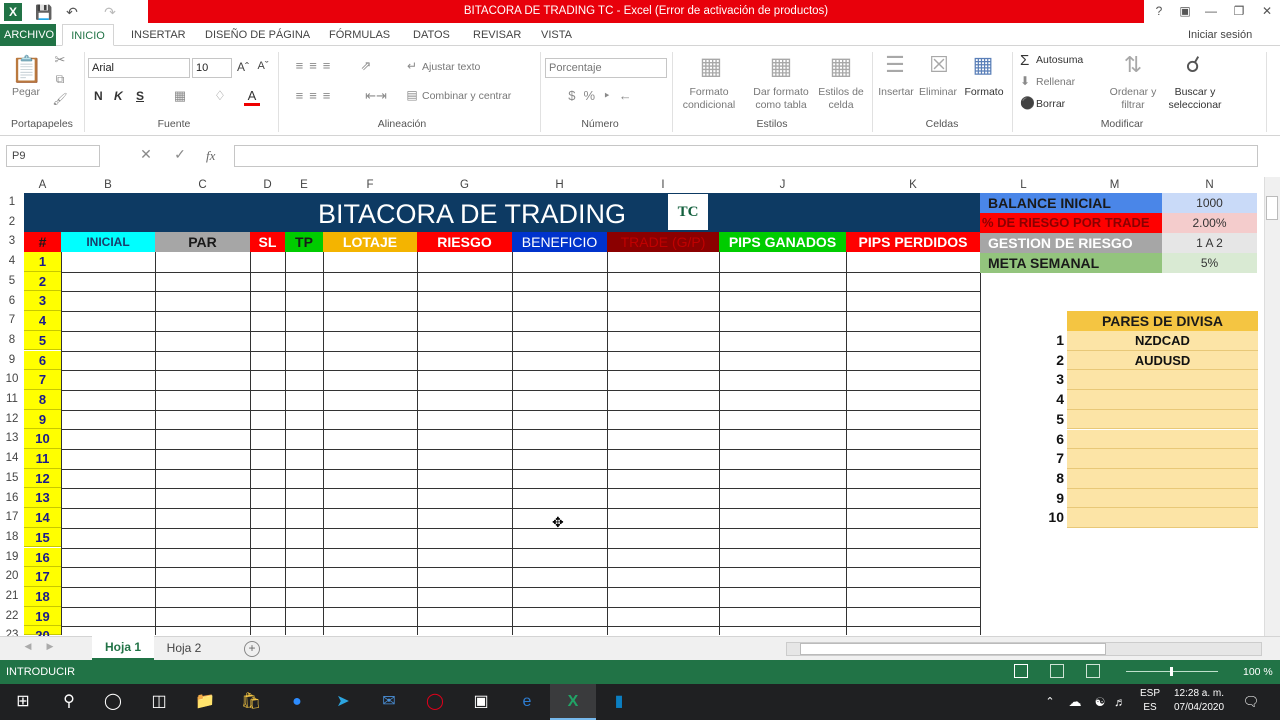 This screenshot has height=720, width=1280. I want to click on undo-icon: ↶, so click(72, 12).